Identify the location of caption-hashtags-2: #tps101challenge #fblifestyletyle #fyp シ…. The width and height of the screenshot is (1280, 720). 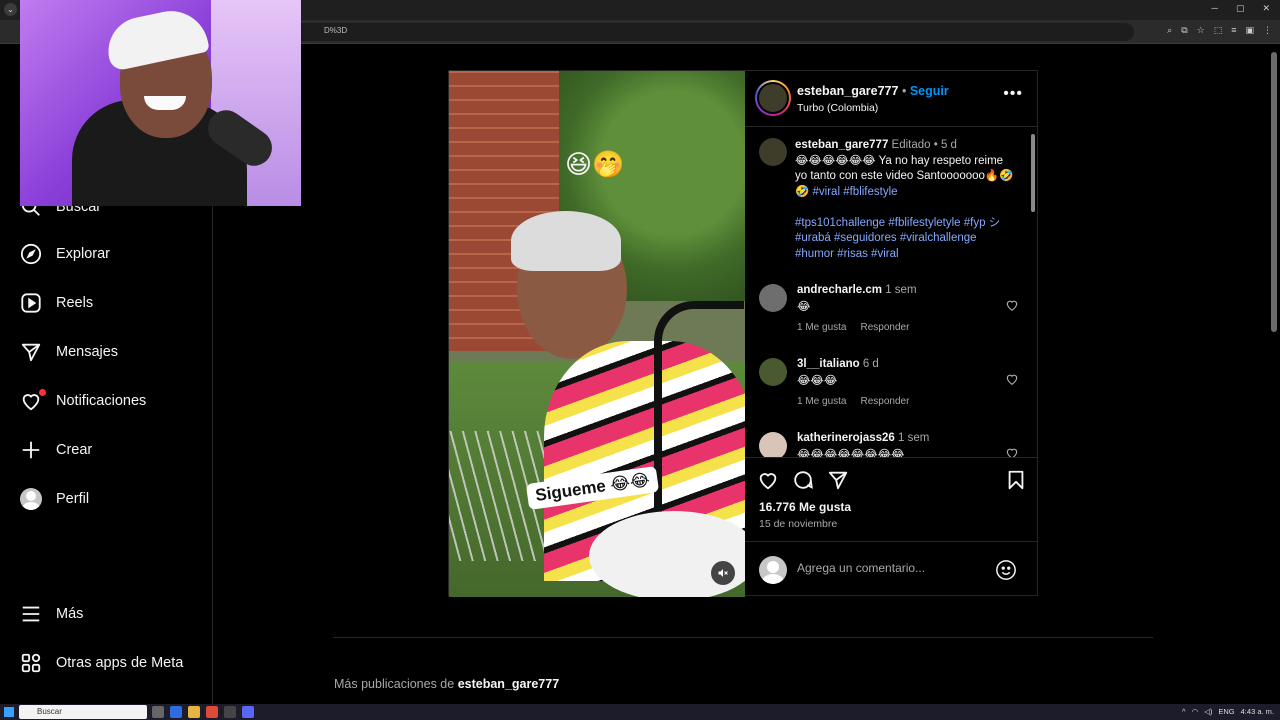
(897, 238).